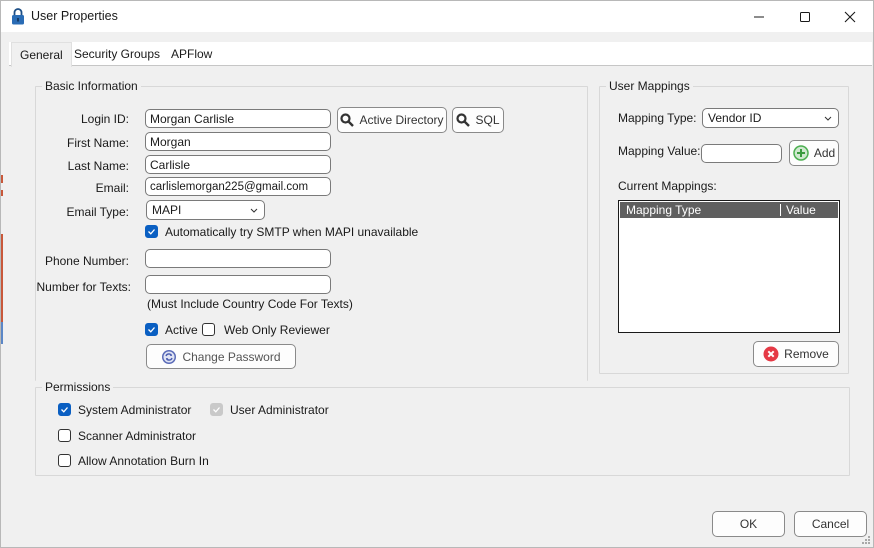  Describe the element at coordinates (437, 16) in the screenshot. I see `title-bar: User Properties` at that location.